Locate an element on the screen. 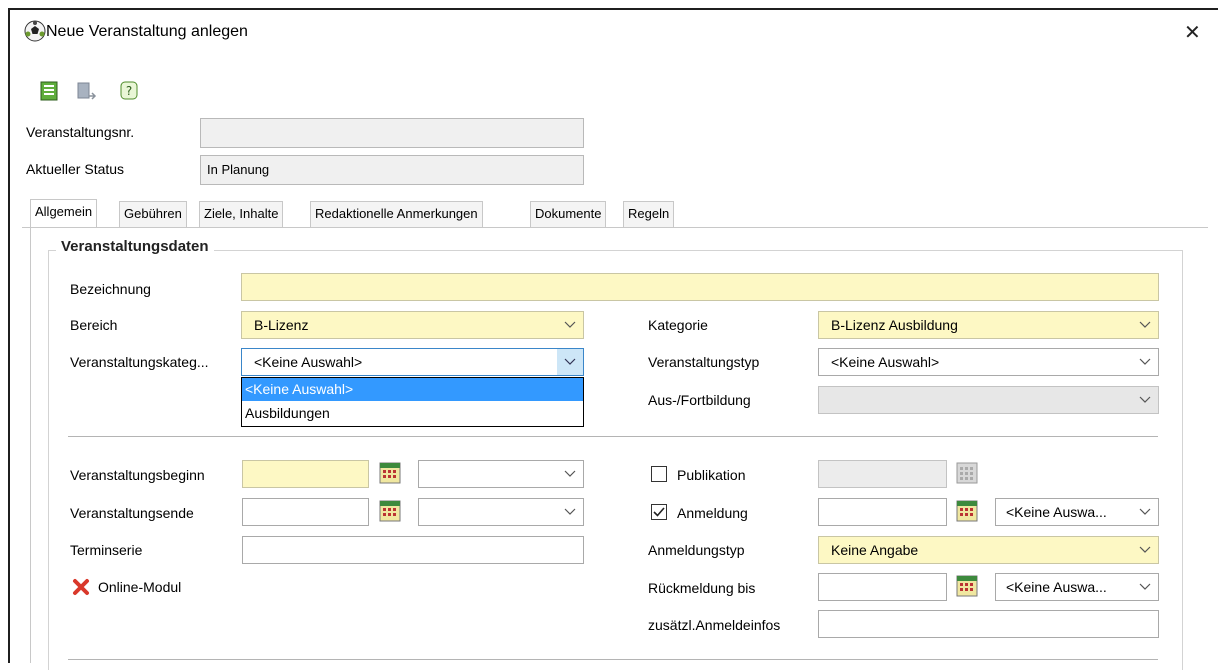 Image resolution: width=1218 pixels, height=670 pixels. vkat-select: <Keine Auswahl> is located at coordinates (412, 362).